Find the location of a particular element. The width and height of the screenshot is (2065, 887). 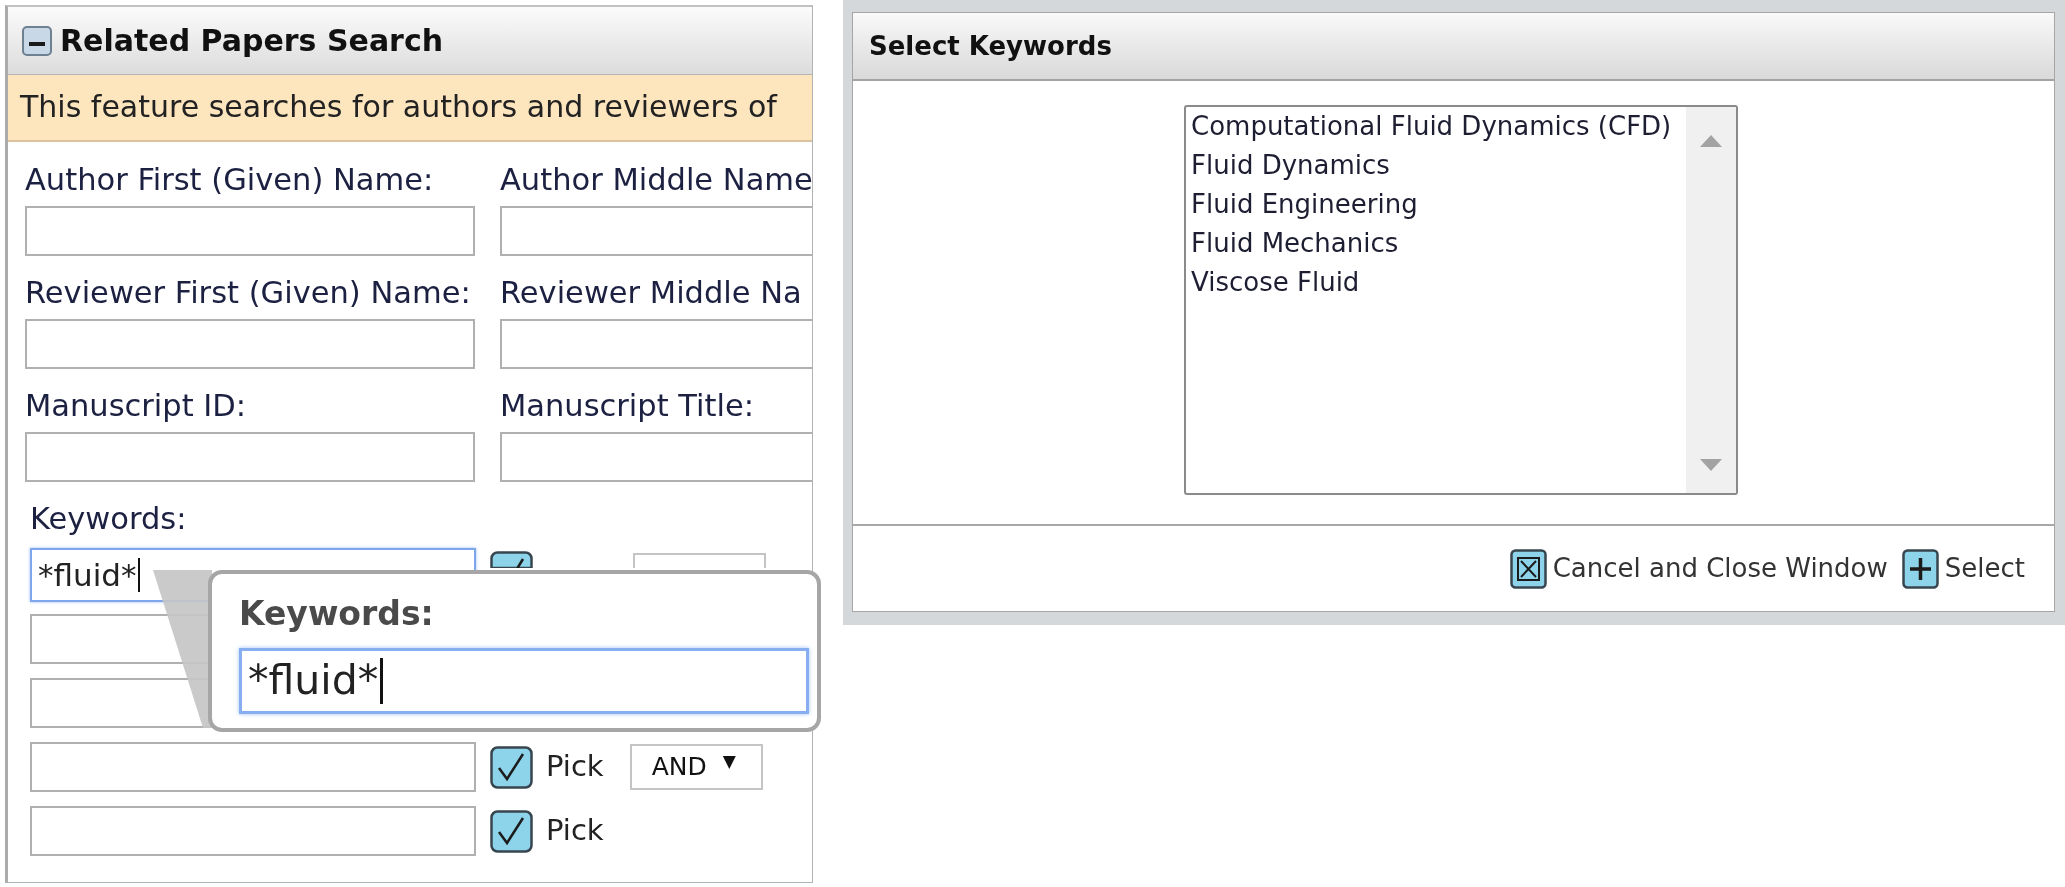

field-label: Manuscript Title: is located at coordinates (627, 406).